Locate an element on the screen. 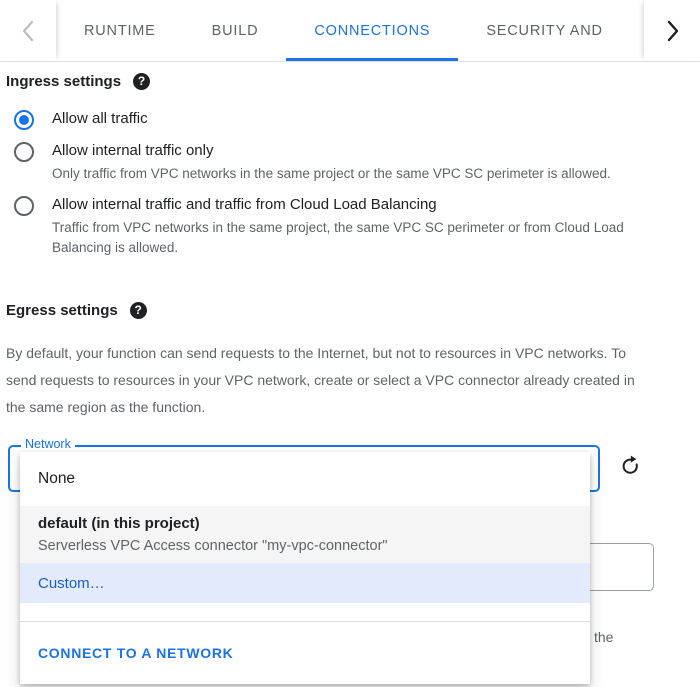 The width and height of the screenshot is (700, 687). dropdown-spacer is located at coordinates (305, 612).